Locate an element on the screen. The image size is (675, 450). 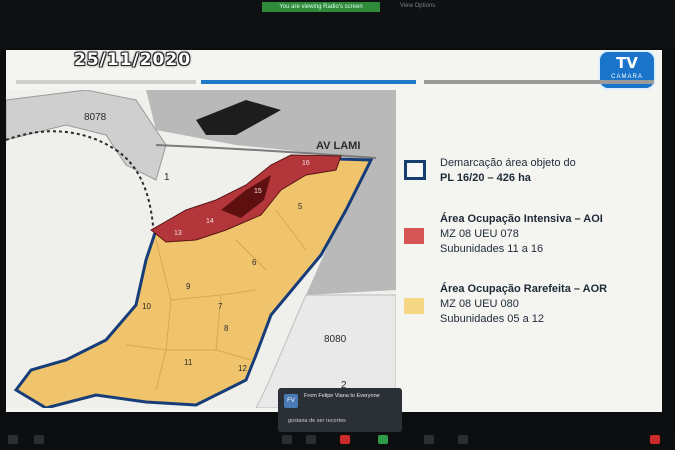
mute-icon is located at coordinates (13, 439).